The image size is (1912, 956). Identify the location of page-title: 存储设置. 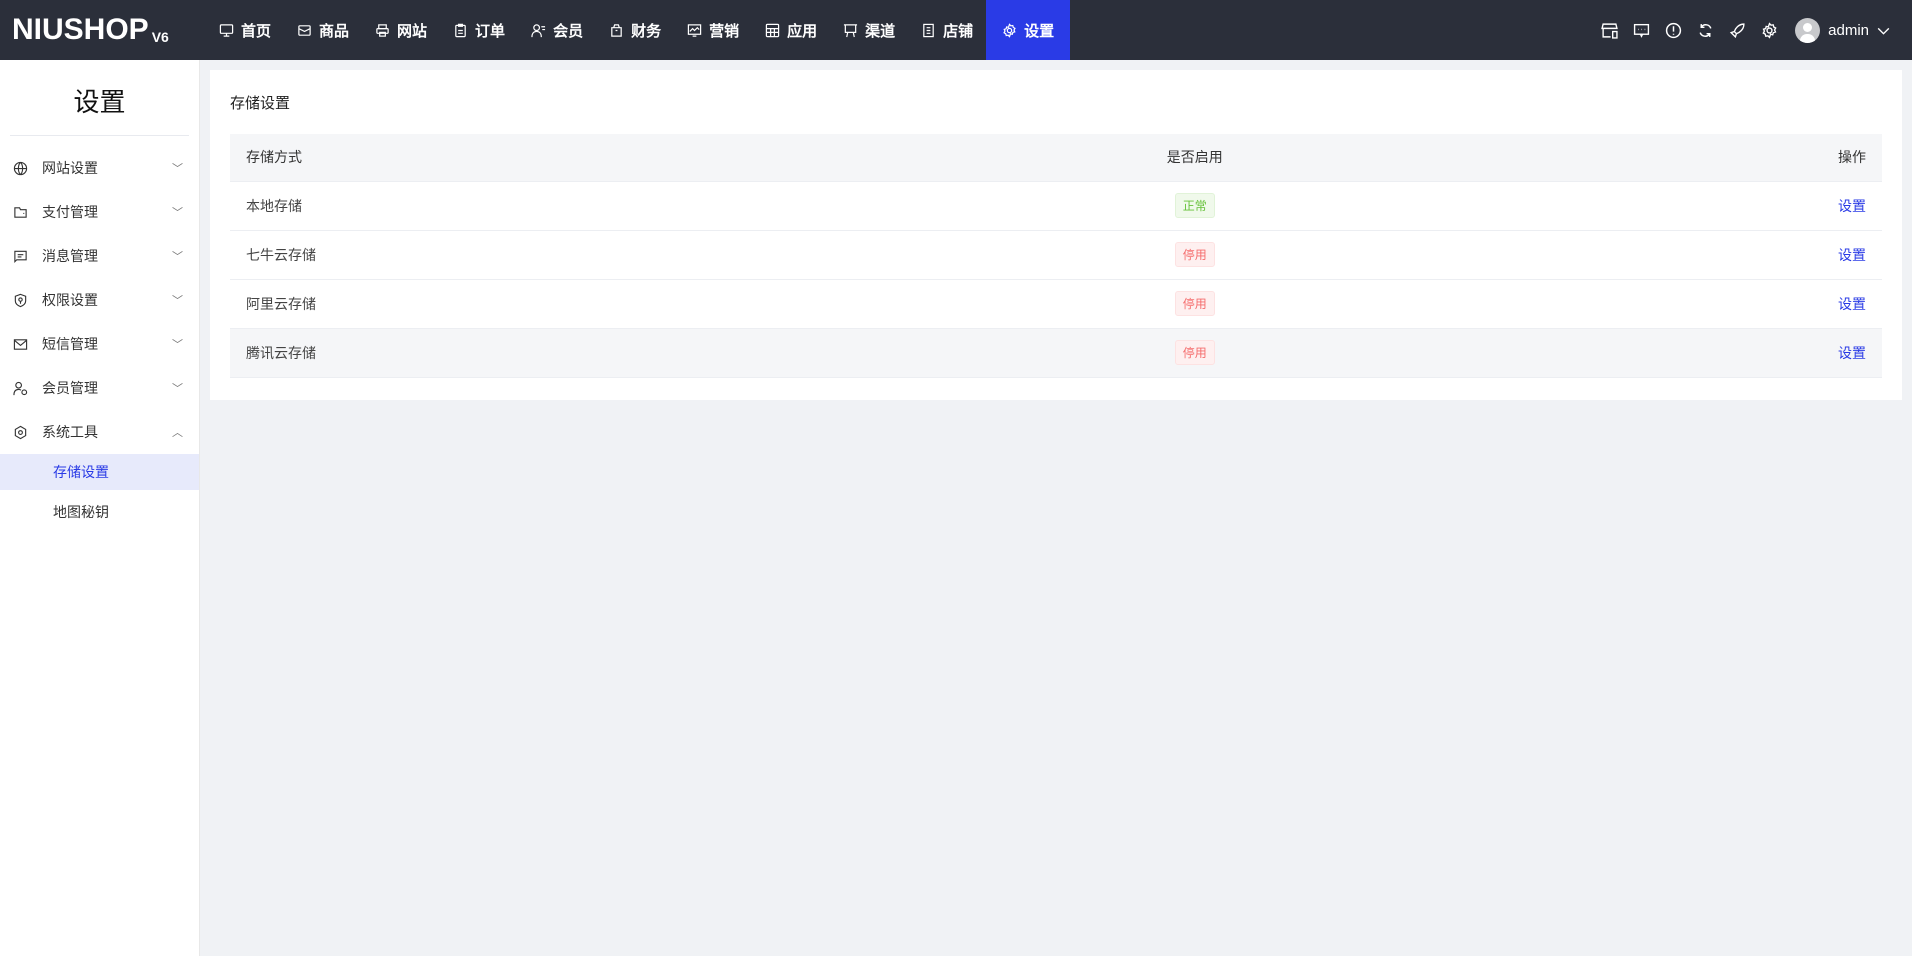
(260, 103).